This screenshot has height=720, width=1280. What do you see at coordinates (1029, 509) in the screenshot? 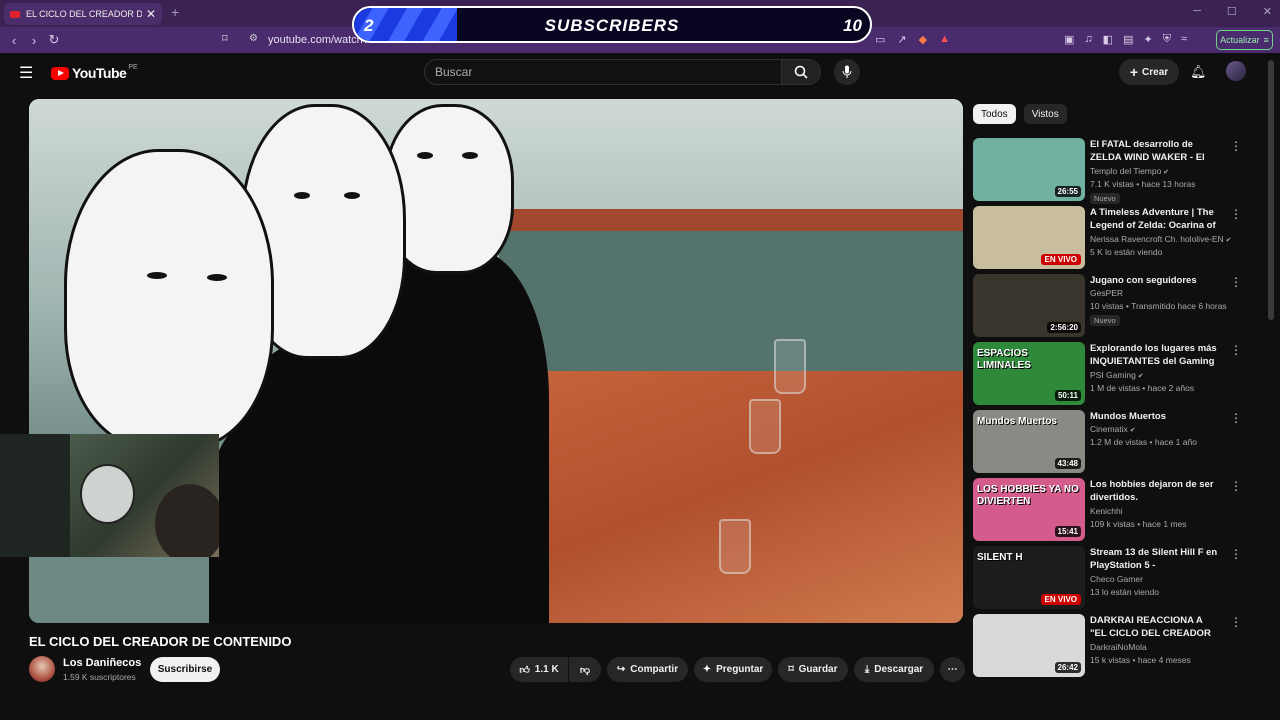
I see `recommendation-thumbnail: LOS HOBBIES YA NO DIVIERTEN 15:41` at bounding box center [1029, 509].